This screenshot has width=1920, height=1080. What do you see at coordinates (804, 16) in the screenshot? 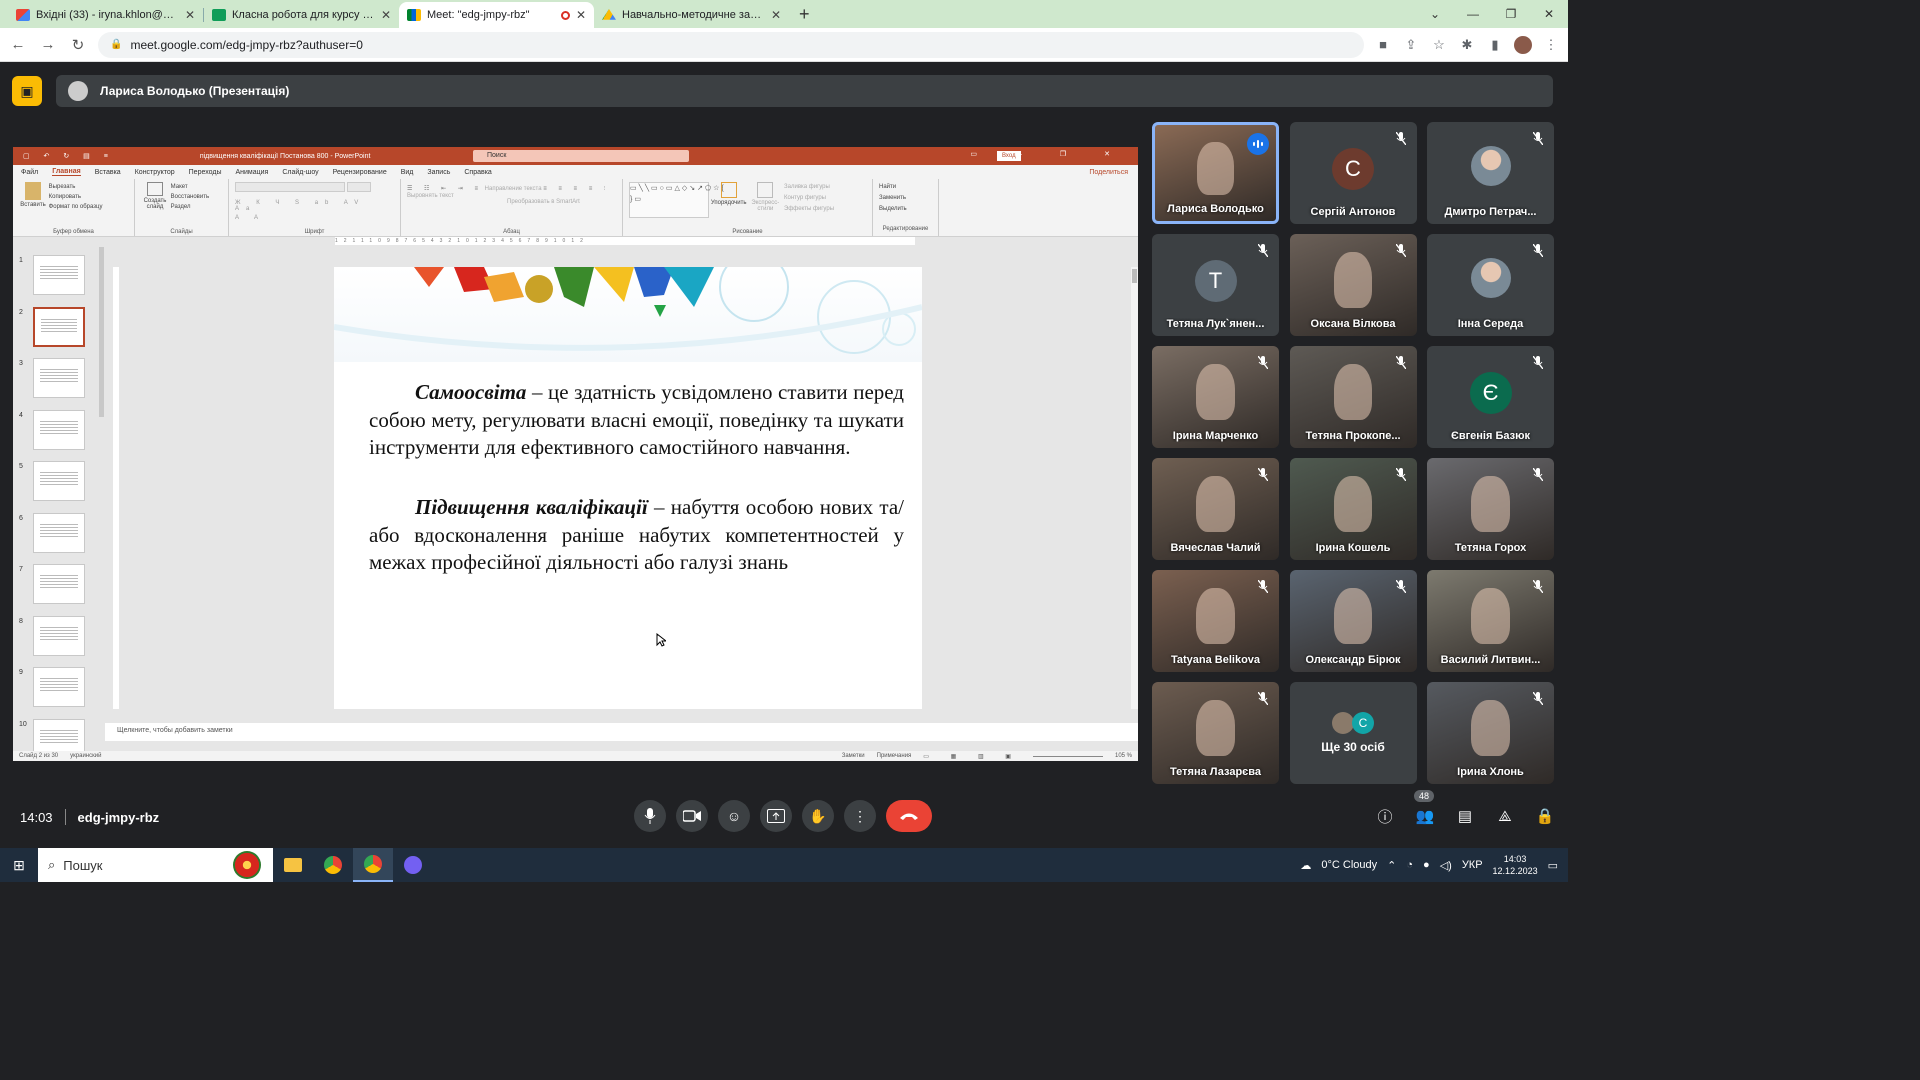
I see `new-tab-button: +` at bounding box center [804, 16].